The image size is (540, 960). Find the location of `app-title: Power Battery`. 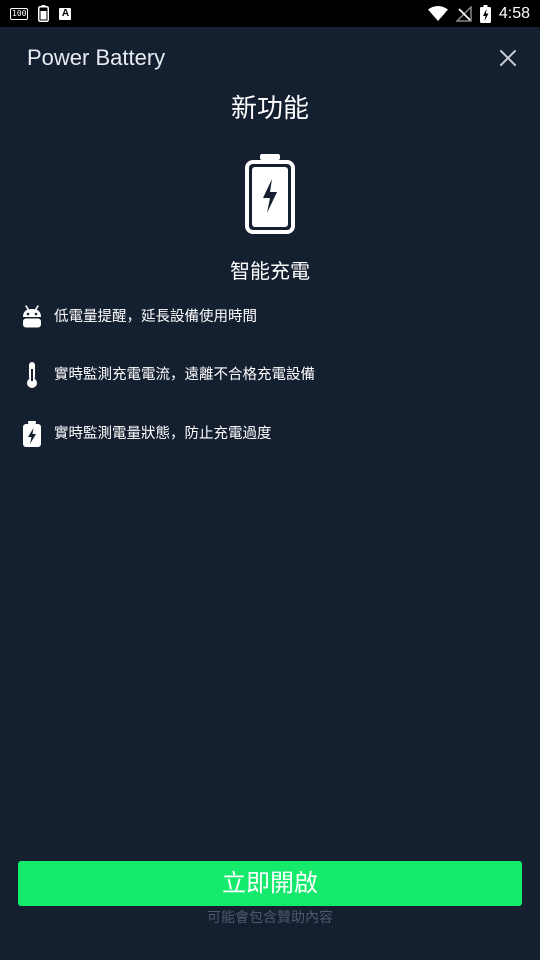

app-title: Power Battery is located at coordinates (96, 57).